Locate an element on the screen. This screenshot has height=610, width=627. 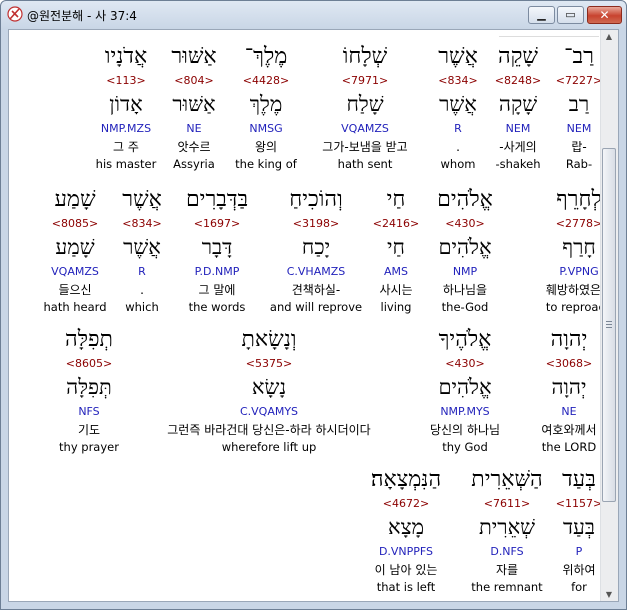
word-eng: that is left is located at coordinates (406, 587).